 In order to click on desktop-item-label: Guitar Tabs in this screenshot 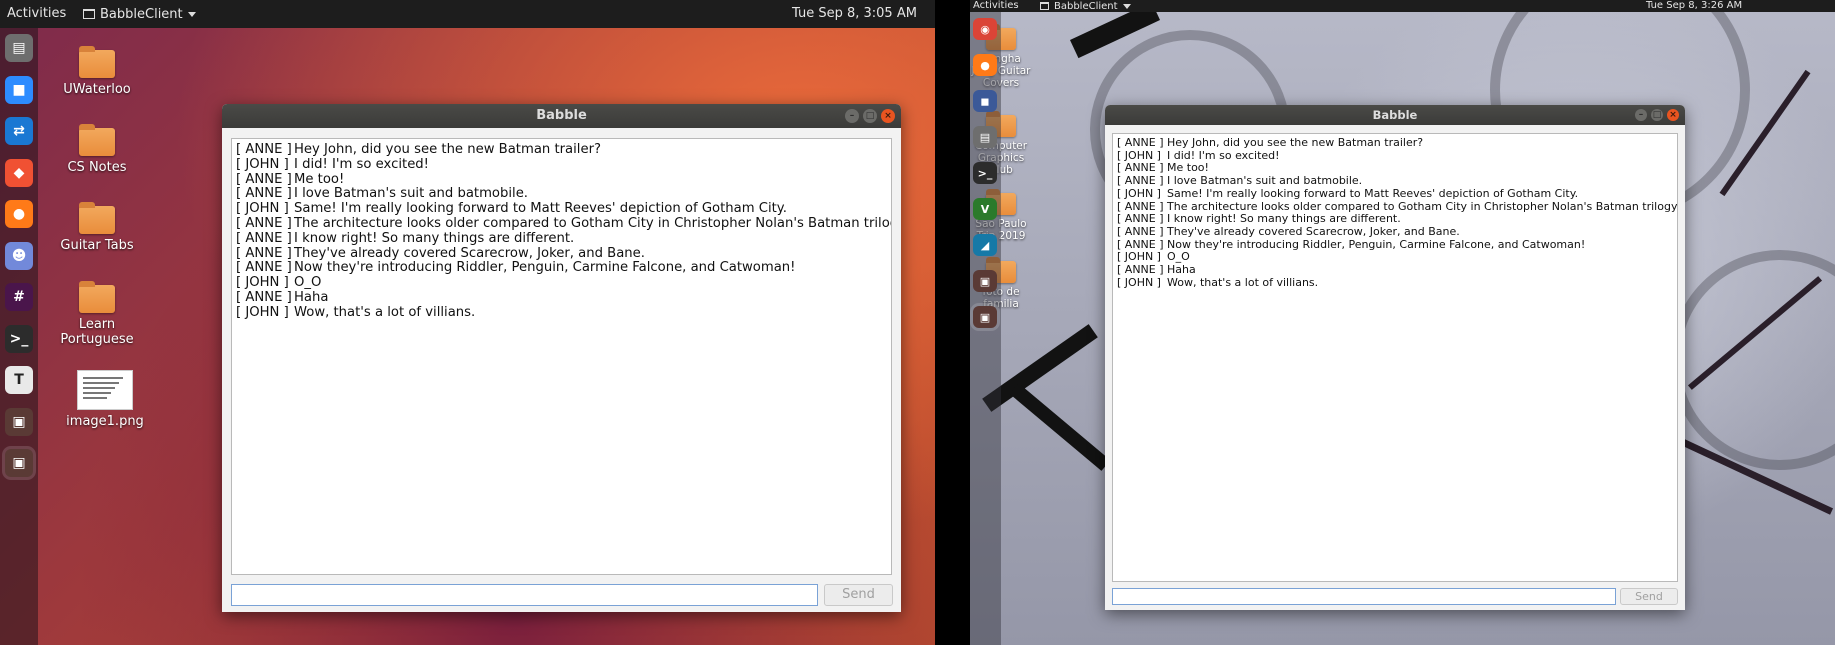, I will do `click(97, 245)`.